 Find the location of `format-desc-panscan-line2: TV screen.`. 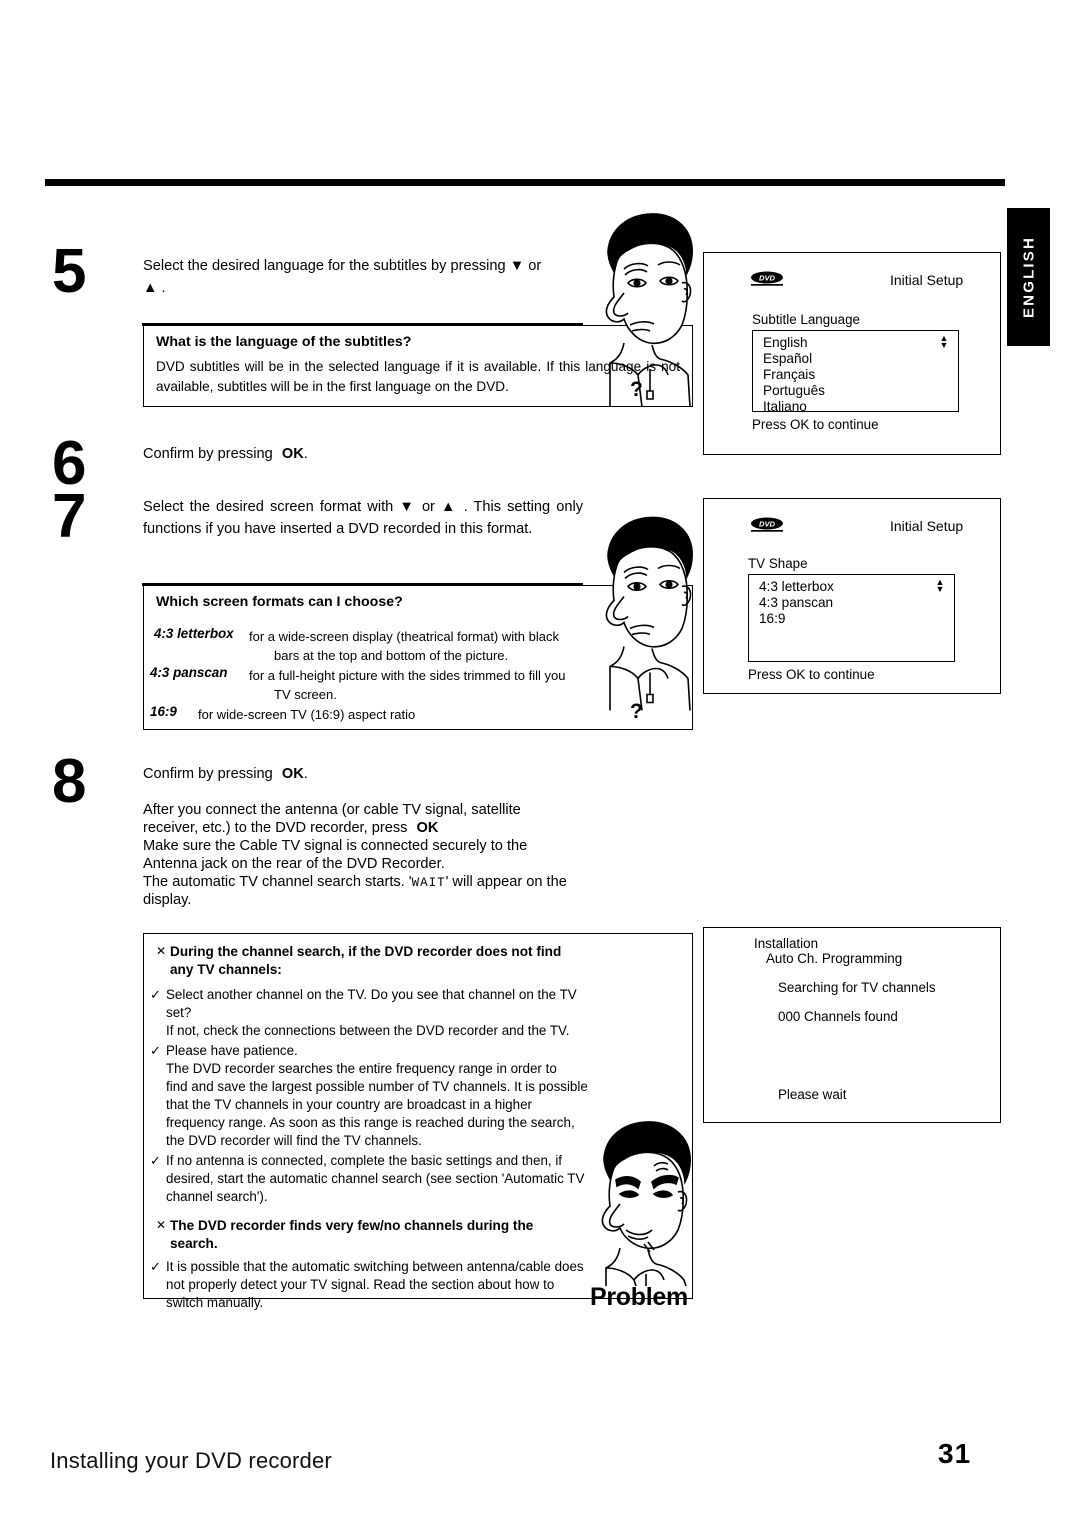

format-desc-panscan-line2: TV screen. is located at coordinates (305, 694).